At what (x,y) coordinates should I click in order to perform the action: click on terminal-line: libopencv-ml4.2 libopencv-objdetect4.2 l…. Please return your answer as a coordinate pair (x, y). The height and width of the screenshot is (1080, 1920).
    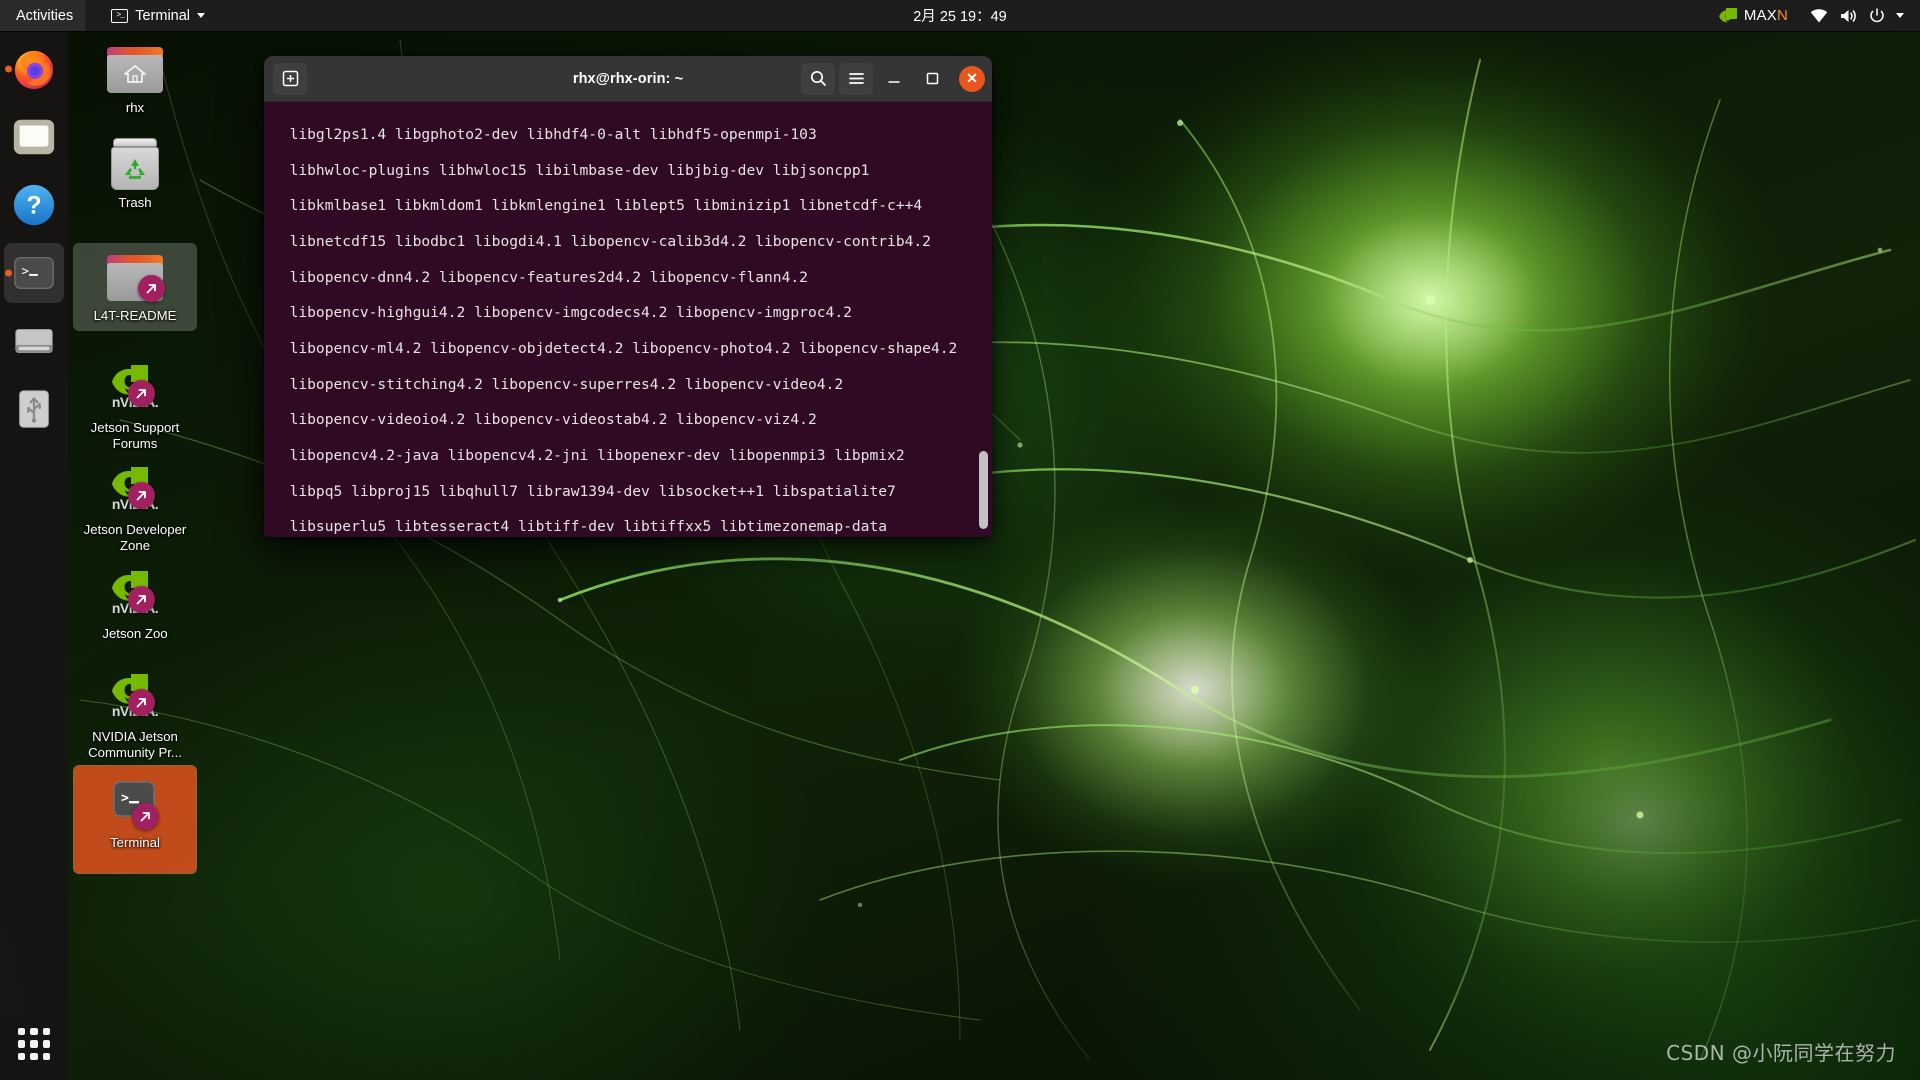
    Looking at the image, I should click on (615, 348).